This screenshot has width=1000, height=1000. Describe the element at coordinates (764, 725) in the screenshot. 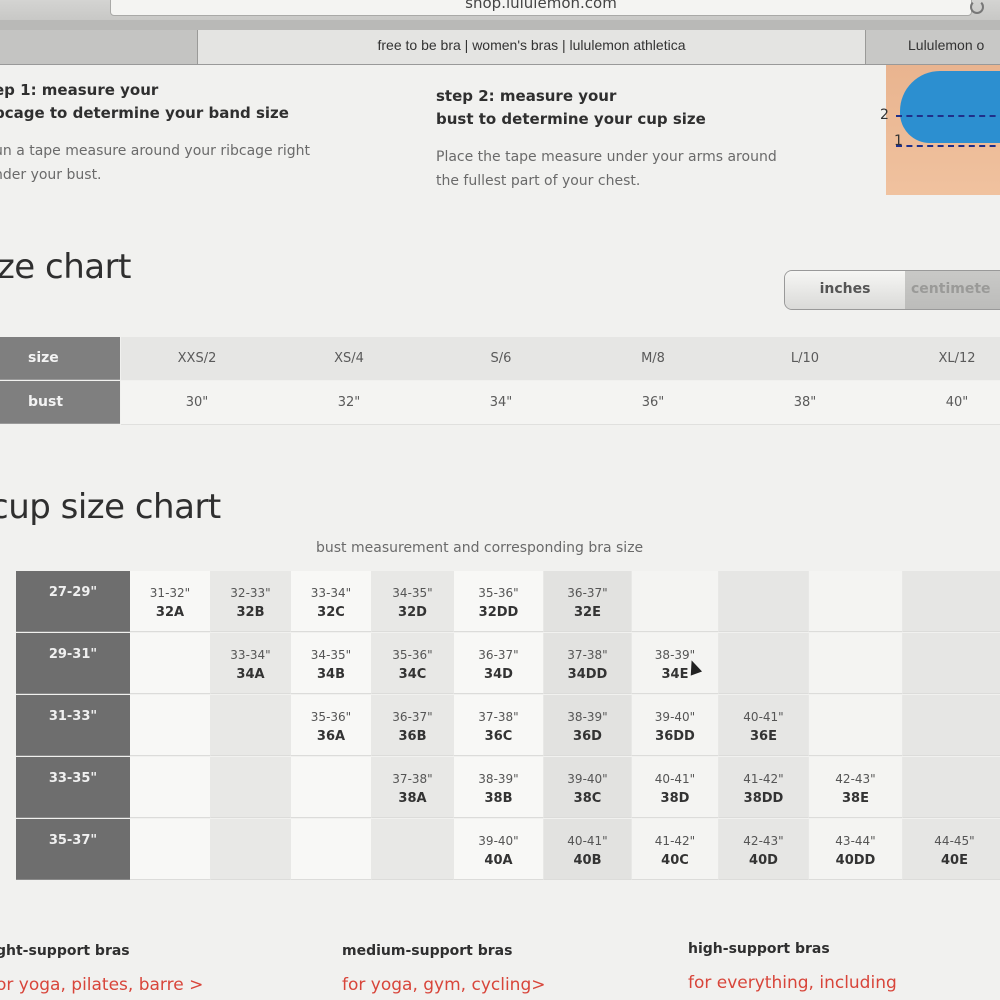

I see `cup-cell: 40-41" 36E` at that location.